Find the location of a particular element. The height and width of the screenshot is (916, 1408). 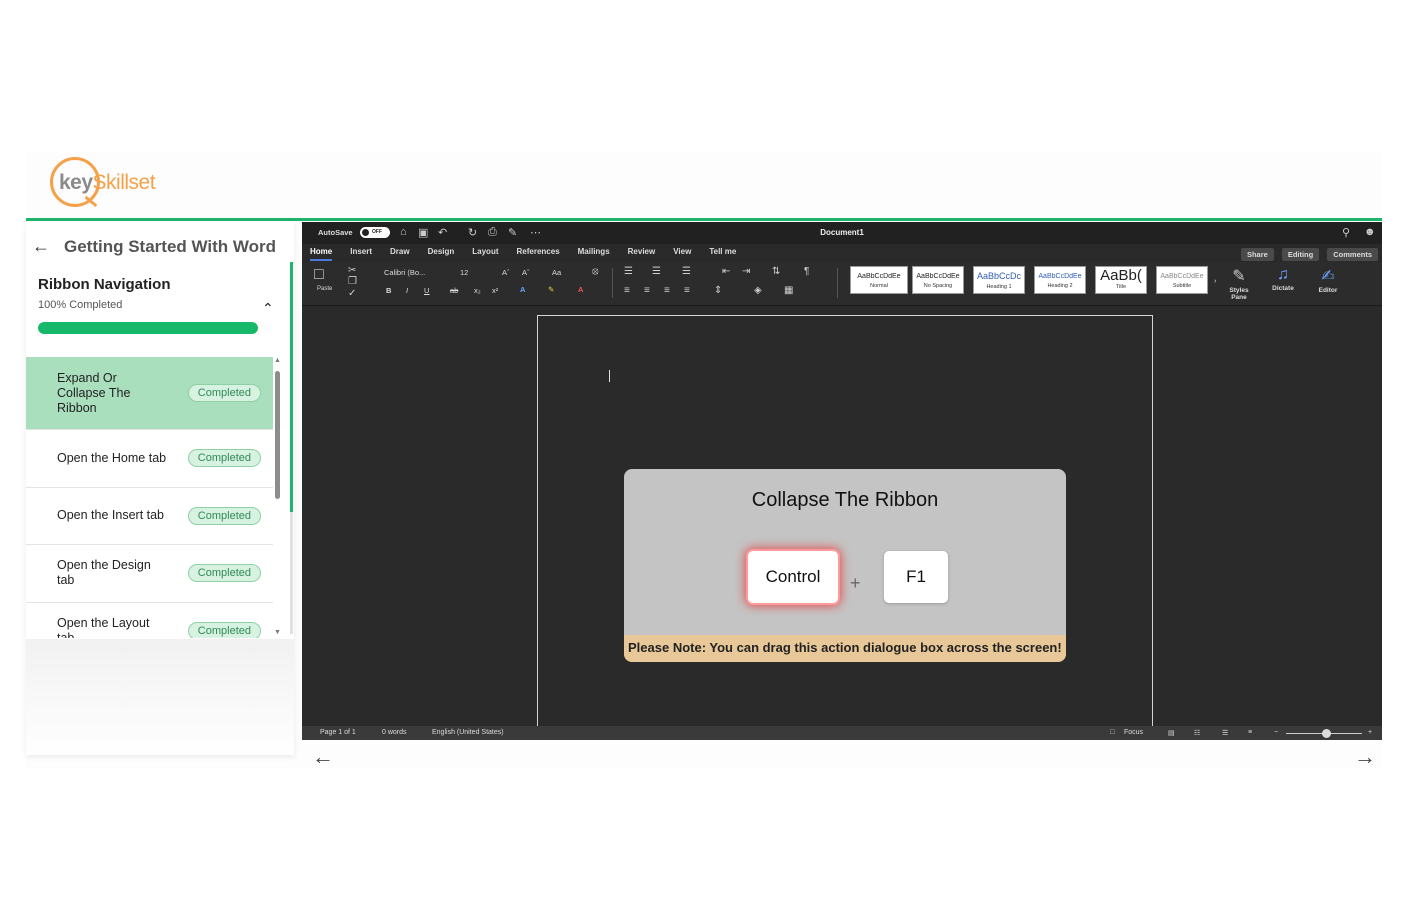

lesson-item-home-tab: Open the Home tab Completed is located at coordinates (149, 459).